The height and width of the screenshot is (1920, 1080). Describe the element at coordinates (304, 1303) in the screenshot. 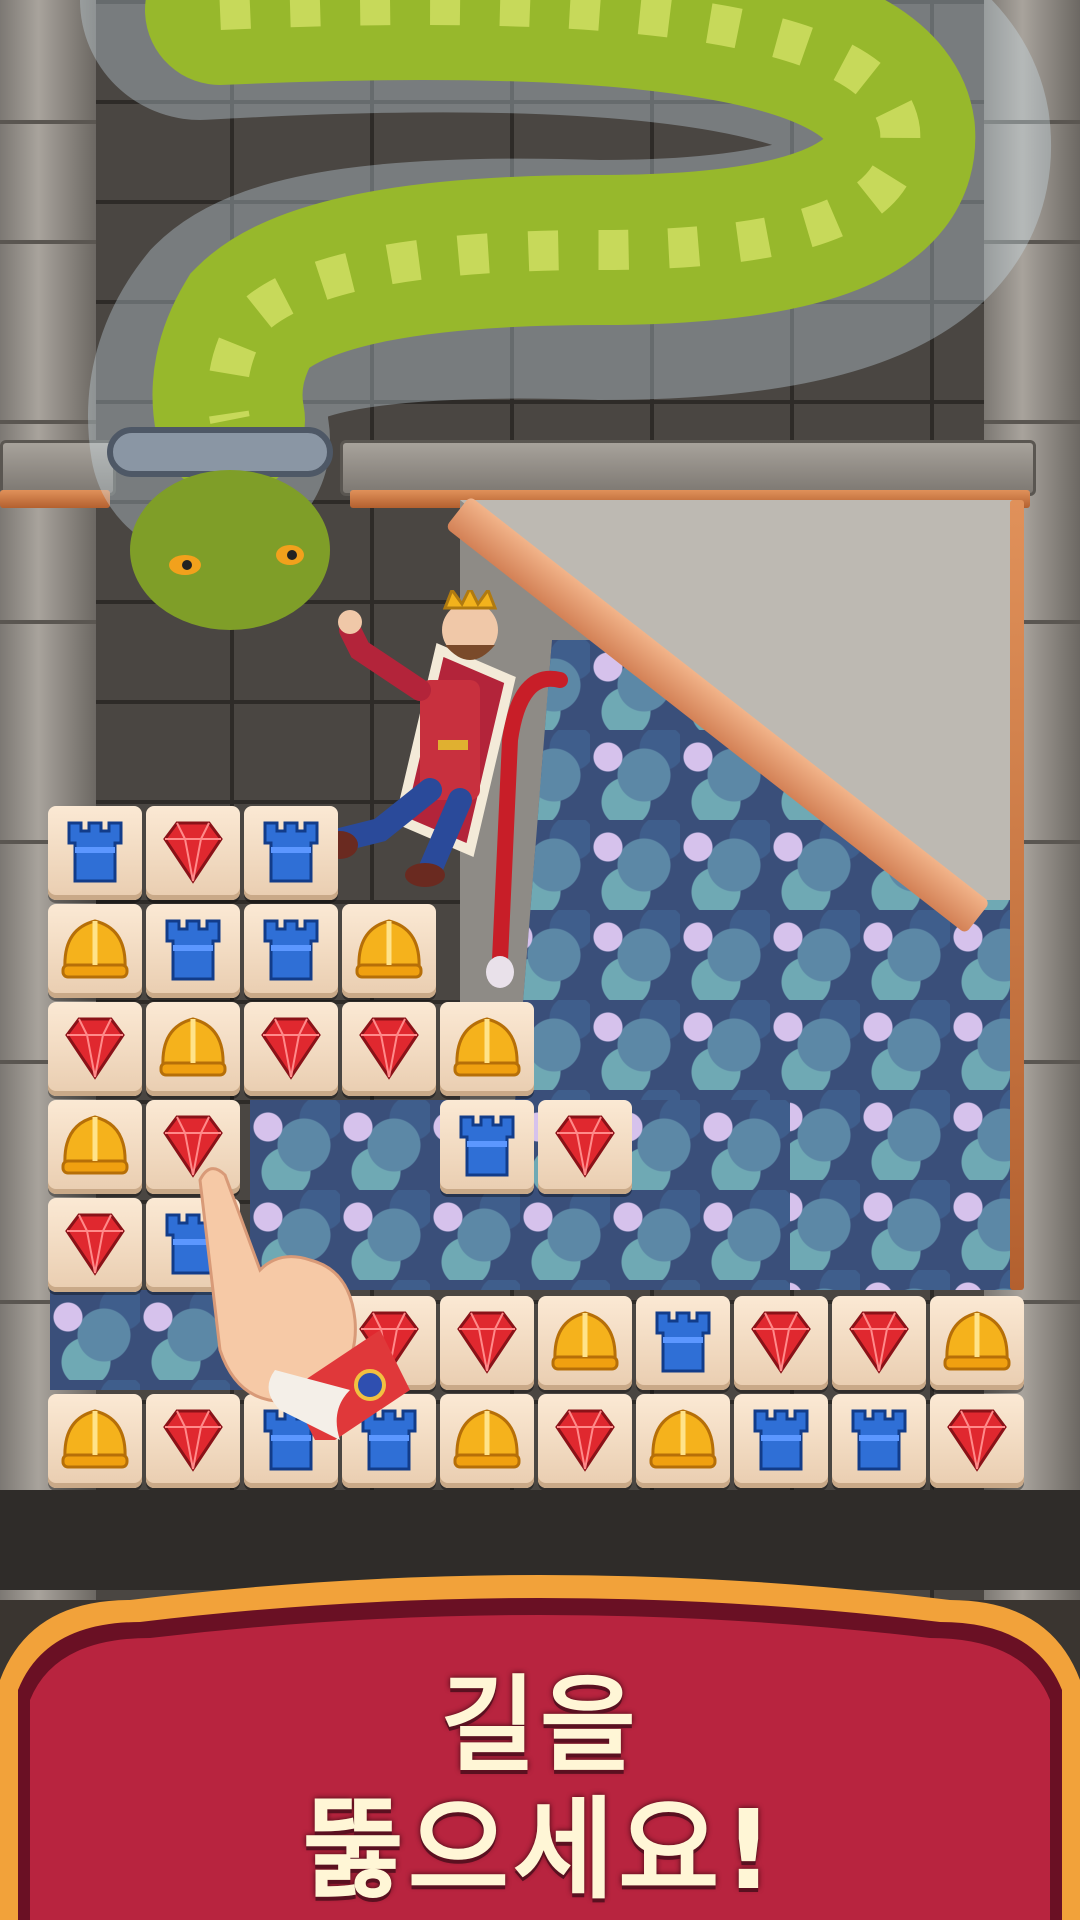

I see `pointing-hand-icon` at that location.